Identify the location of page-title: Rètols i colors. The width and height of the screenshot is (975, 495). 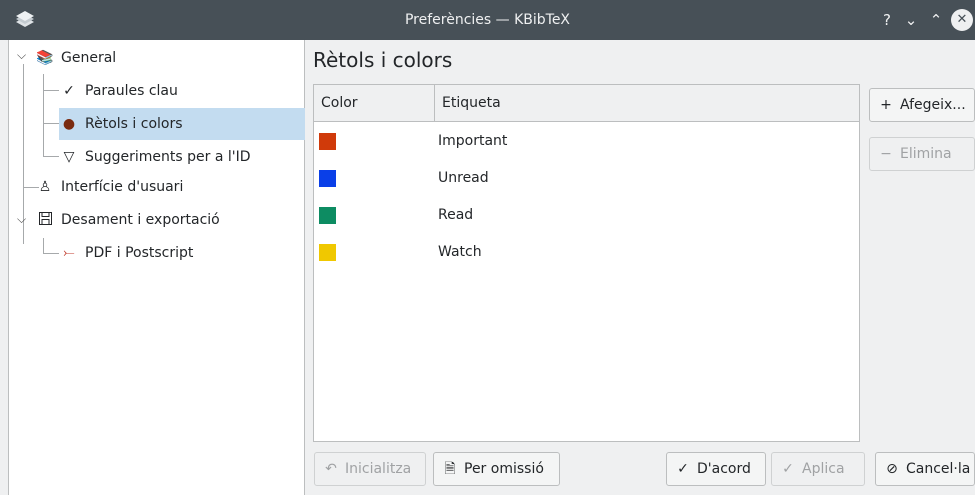
(383, 60).